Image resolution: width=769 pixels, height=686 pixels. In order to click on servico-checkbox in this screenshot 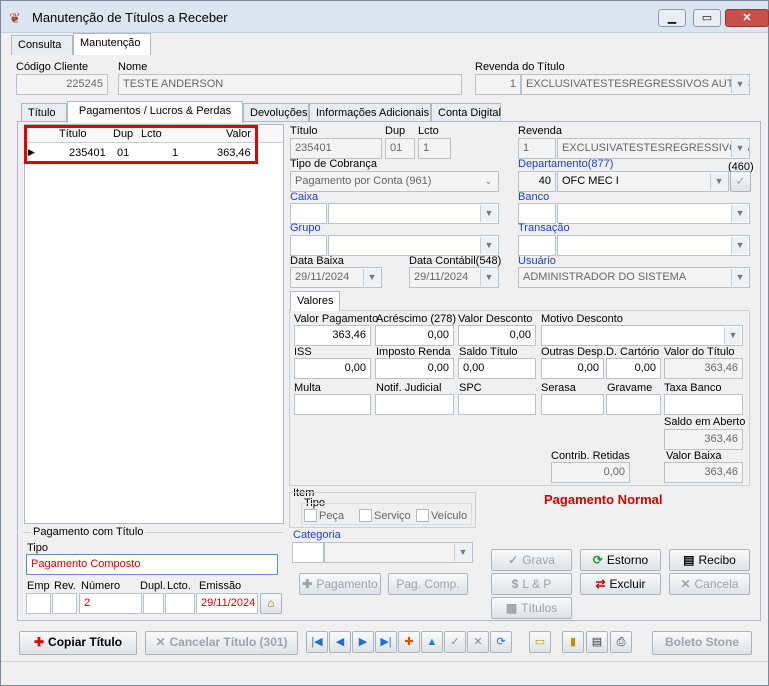, I will do `click(365, 515)`.